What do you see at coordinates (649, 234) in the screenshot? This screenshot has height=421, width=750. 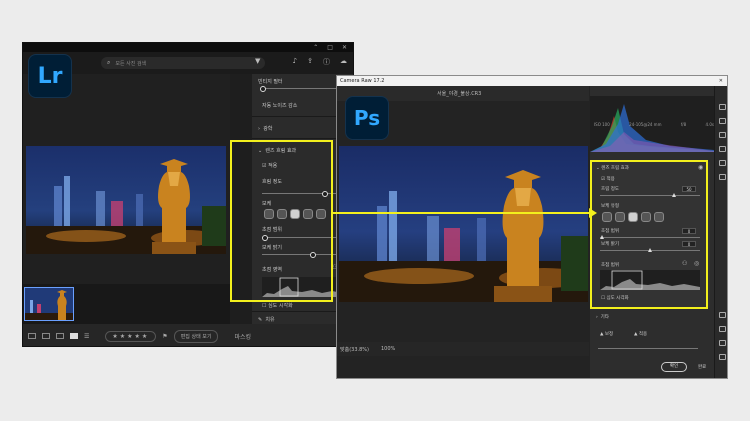 I see `cr-lens-blur-highlight` at bounding box center [649, 234].